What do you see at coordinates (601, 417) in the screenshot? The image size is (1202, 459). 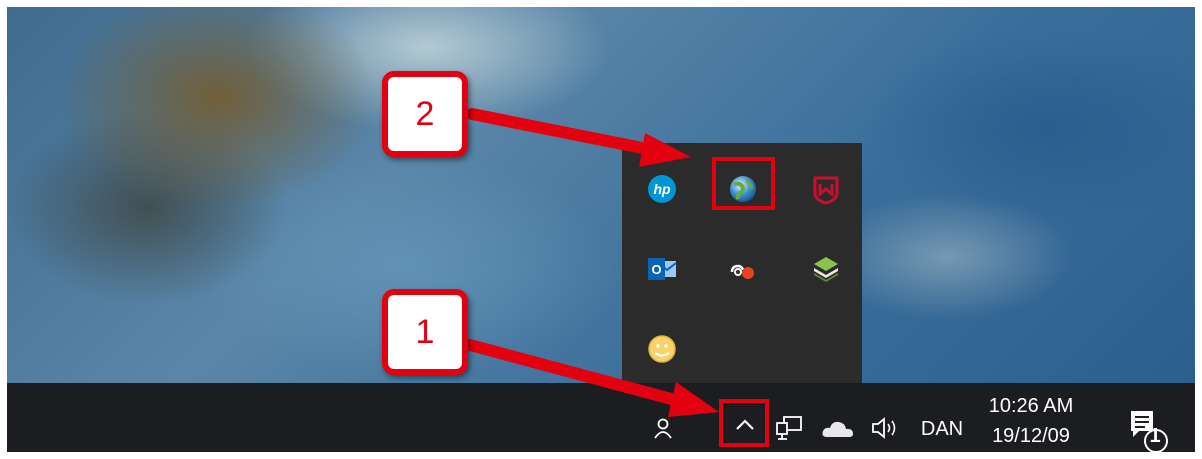 I see `taskbar: DAN 10:26 AM 19/12/09 1` at bounding box center [601, 417].